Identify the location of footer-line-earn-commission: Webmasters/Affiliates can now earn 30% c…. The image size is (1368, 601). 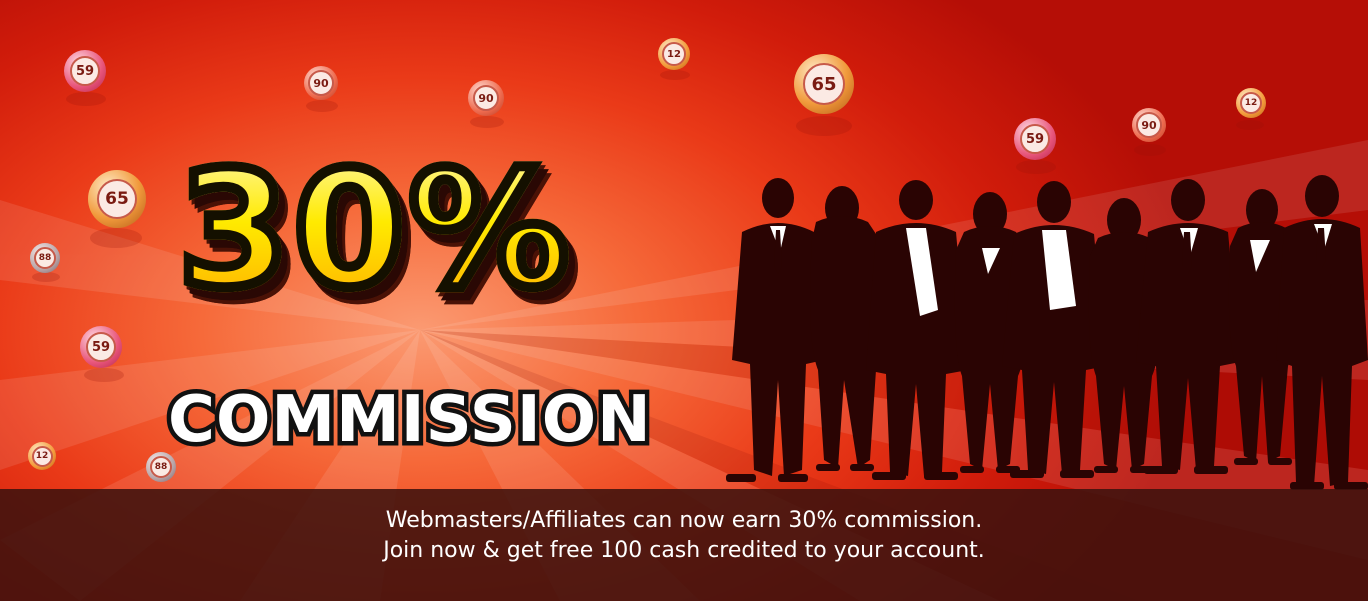
(684, 520).